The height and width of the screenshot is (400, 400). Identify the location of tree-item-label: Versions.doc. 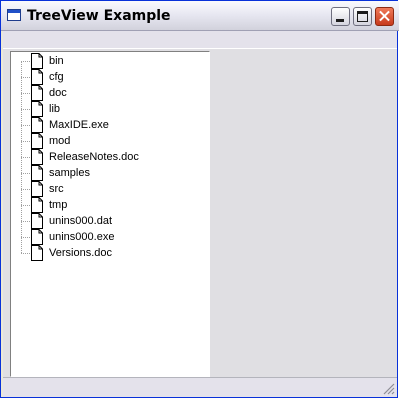
(80, 253).